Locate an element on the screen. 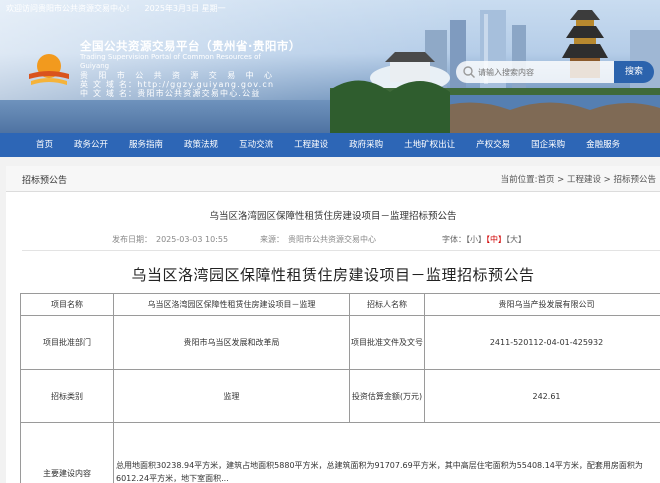 This screenshot has height=483, width=660. publish-time: 发布日期： 2025-03-03 10:55 is located at coordinates (170, 239).